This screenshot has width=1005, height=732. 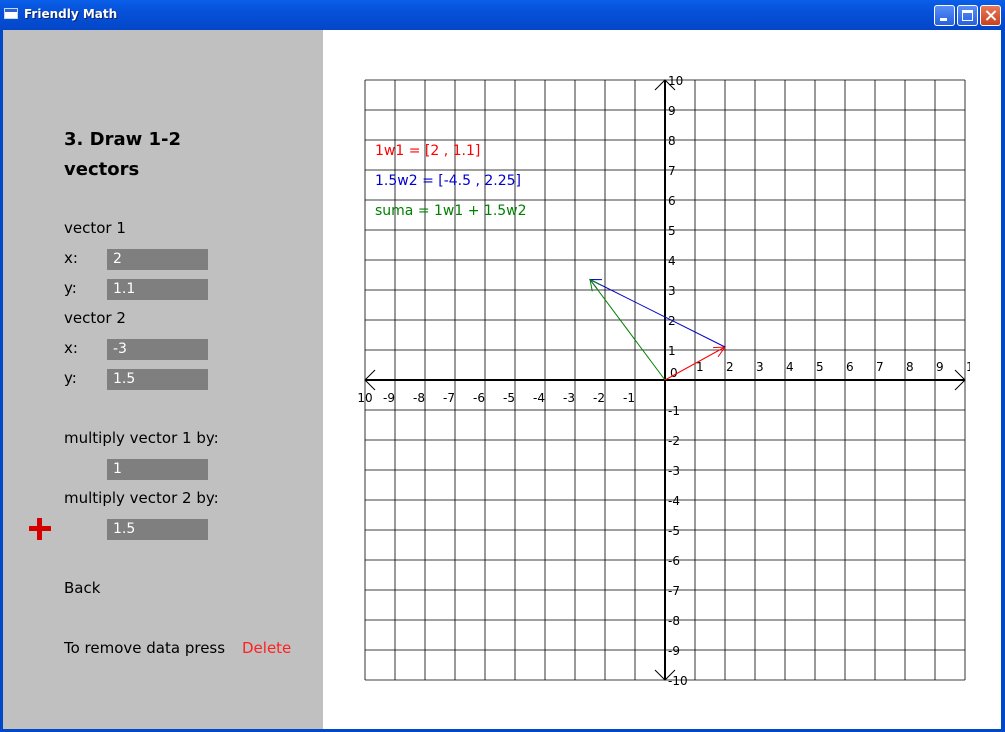 I want to click on app-window-icon, so click(x=11, y=13).